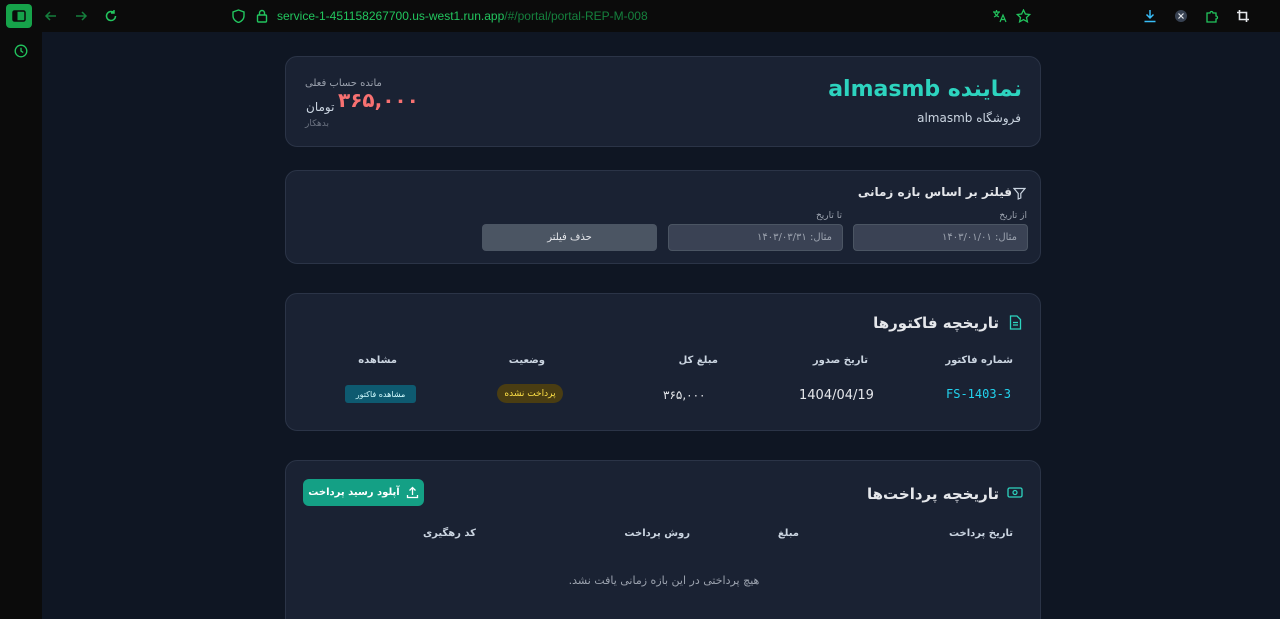 The width and height of the screenshot is (1280, 619). What do you see at coordinates (51, 16) in the screenshot?
I see `back-arrow-icon` at bounding box center [51, 16].